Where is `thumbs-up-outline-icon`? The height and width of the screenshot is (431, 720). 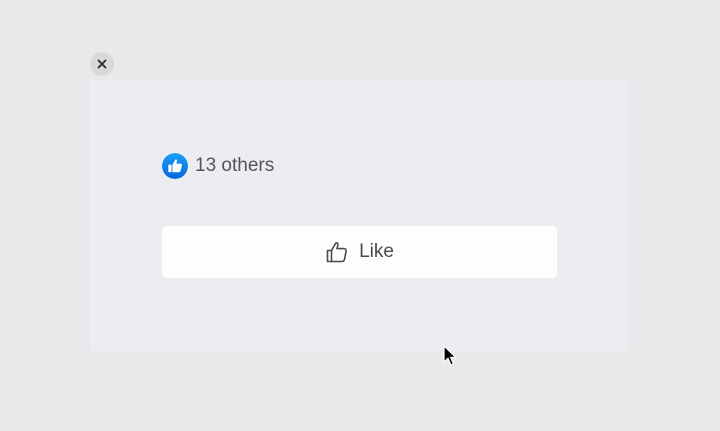 thumbs-up-outline-icon is located at coordinates (337, 252).